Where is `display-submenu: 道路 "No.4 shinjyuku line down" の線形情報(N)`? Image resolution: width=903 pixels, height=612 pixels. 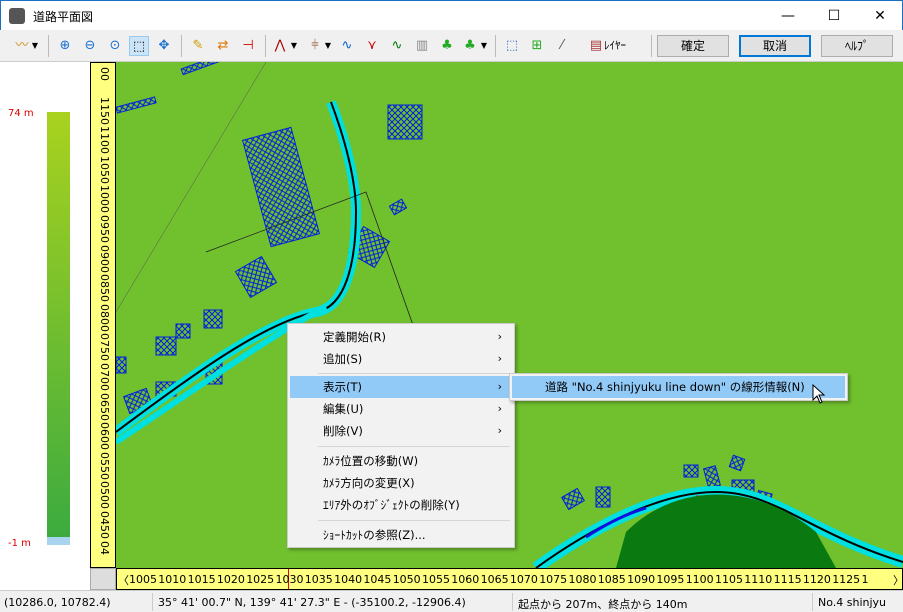
display-submenu: 道路 "No.4 shinjyuku line down" の線形情報(N) is located at coordinates (678, 387).